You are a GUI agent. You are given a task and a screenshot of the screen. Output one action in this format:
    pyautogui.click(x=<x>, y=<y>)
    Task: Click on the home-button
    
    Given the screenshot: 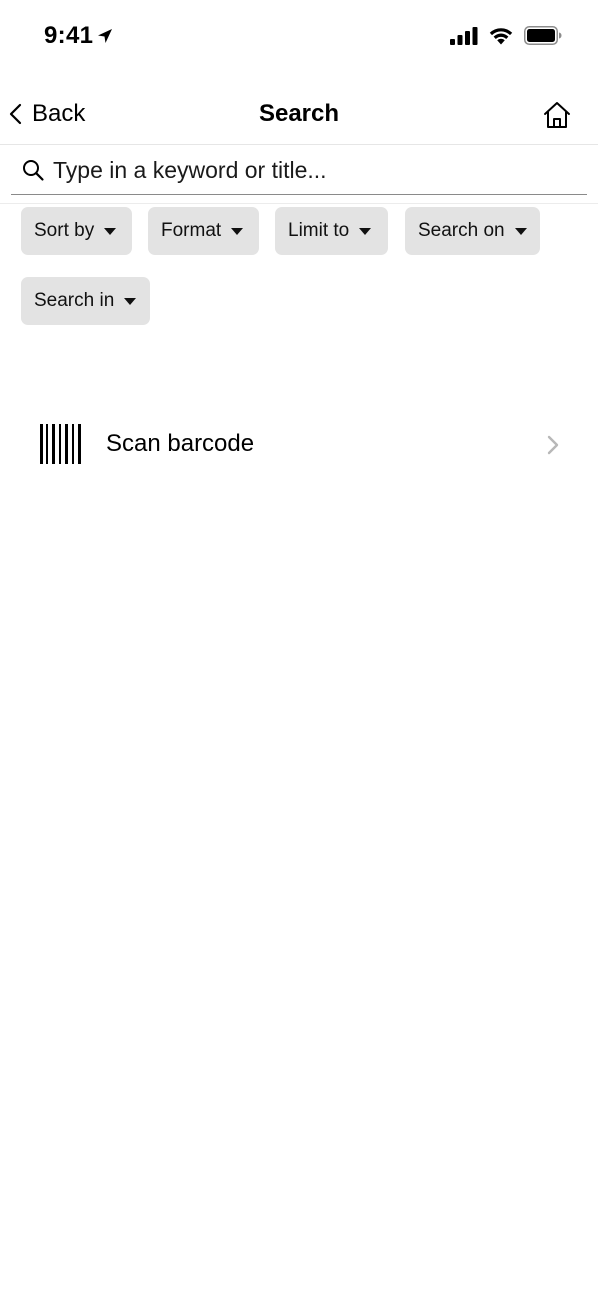 What is the action you would take?
    pyautogui.click(x=557, y=115)
    